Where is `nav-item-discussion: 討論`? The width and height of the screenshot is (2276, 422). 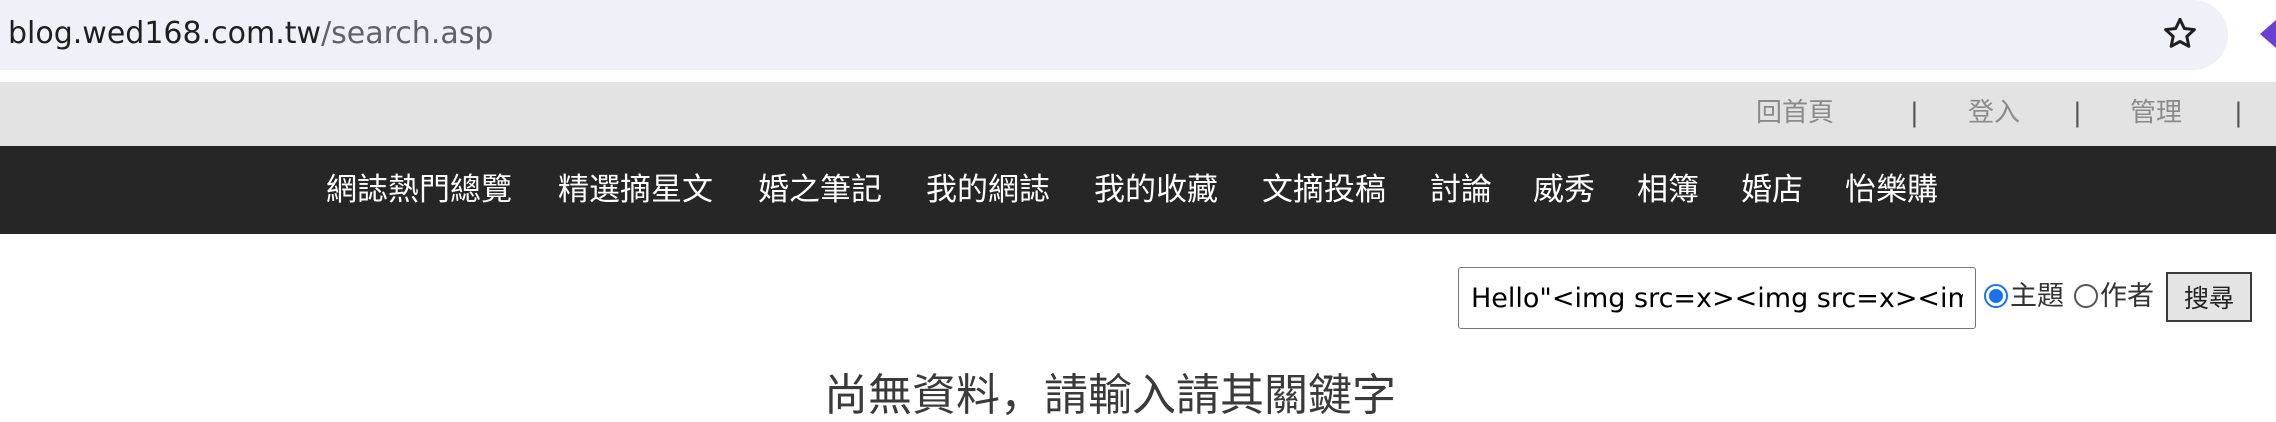 nav-item-discussion: 討論 is located at coordinates (1461, 190).